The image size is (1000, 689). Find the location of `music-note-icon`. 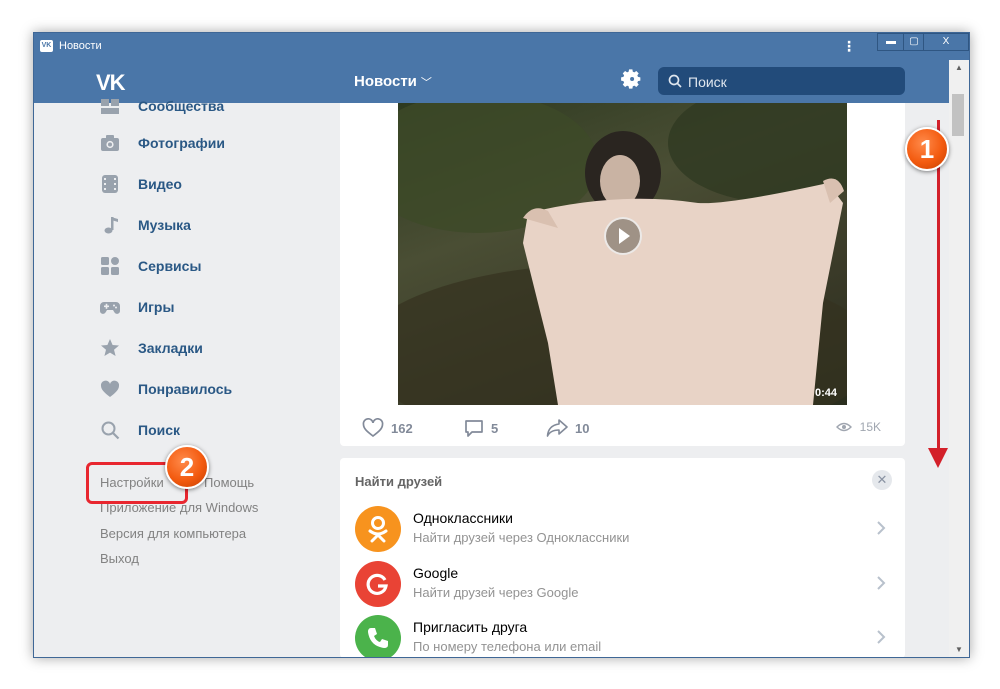

music-note-icon is located at coordinates (110, 225).